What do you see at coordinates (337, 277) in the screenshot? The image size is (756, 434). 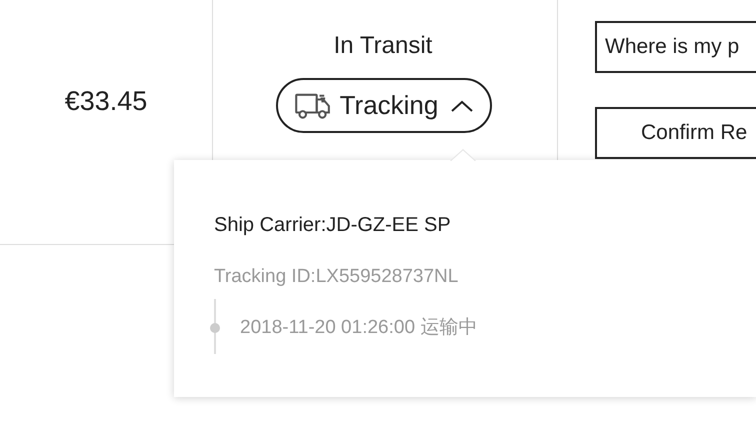 I see `tracking-id-text: Tracking ID:LX559528737NL` at bounding box center [337, 277].